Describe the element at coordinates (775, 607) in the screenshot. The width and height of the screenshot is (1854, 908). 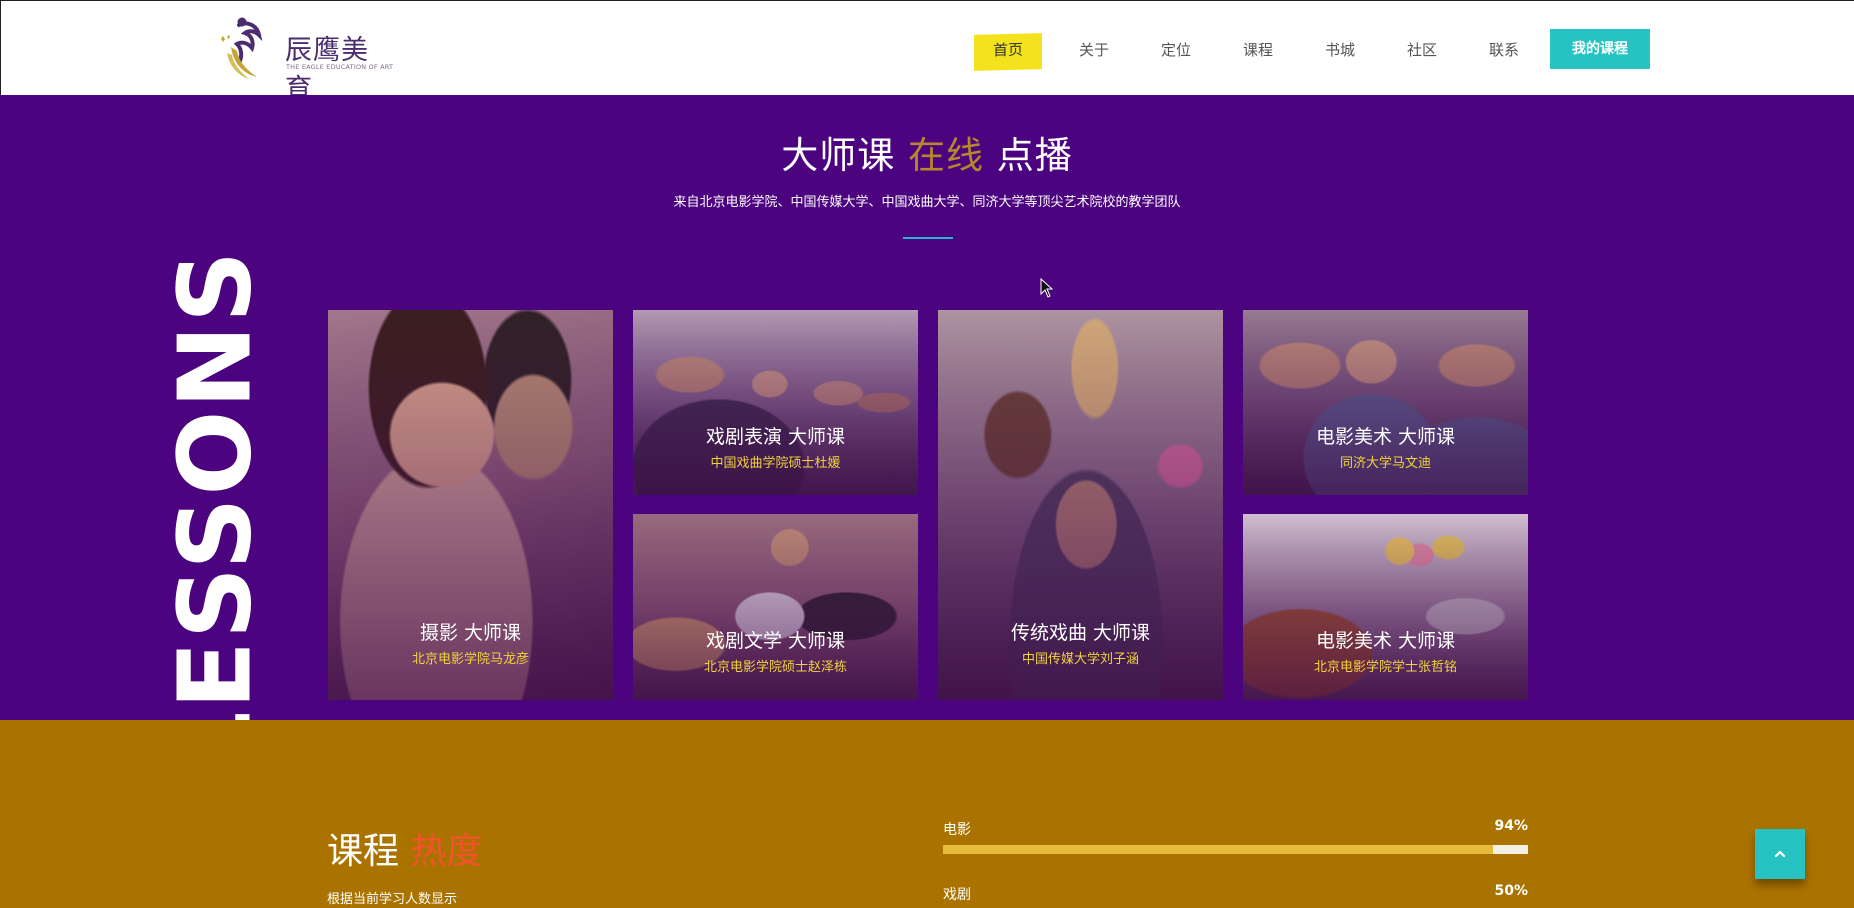
I see `course-card-drama-literature: 戏剧文学 大师课 北京电影学院硕士赵泽栋` at that location.